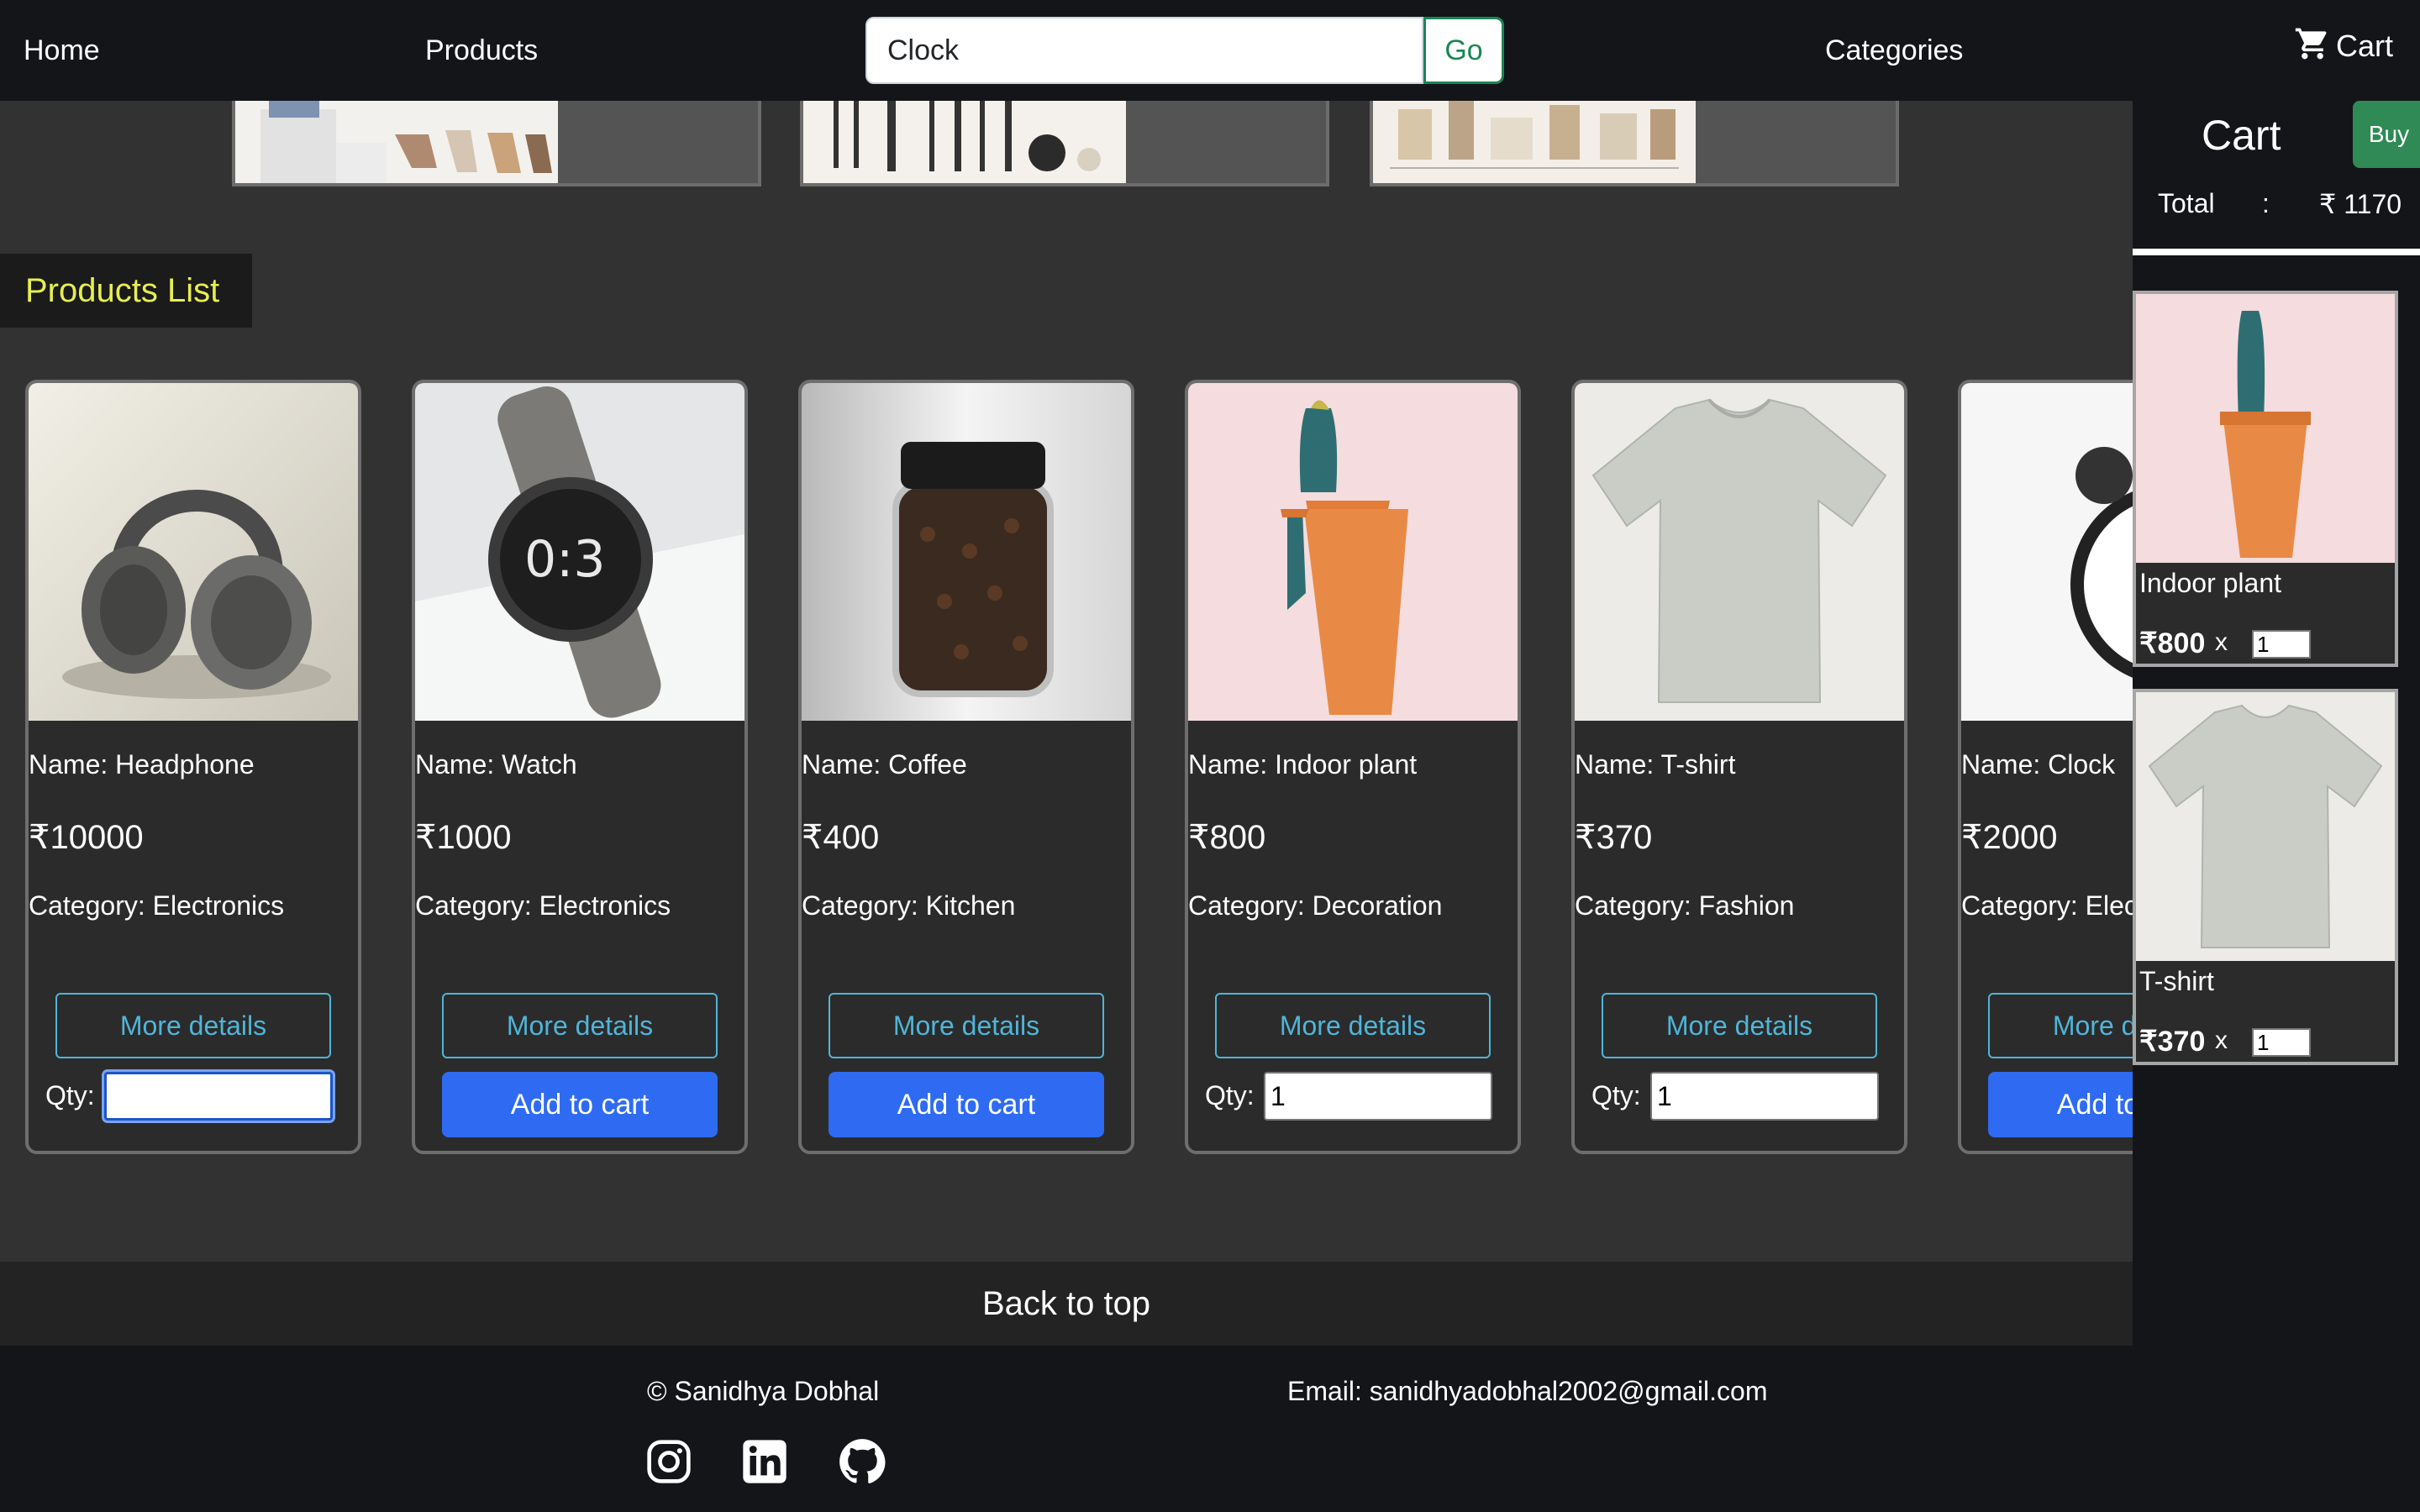 This screenshot has width=2420, height=1512. What do you see at coordinates (1464, 50) in the screenshot?
I see `go-button: Go` at bounding box center [1464, 50].